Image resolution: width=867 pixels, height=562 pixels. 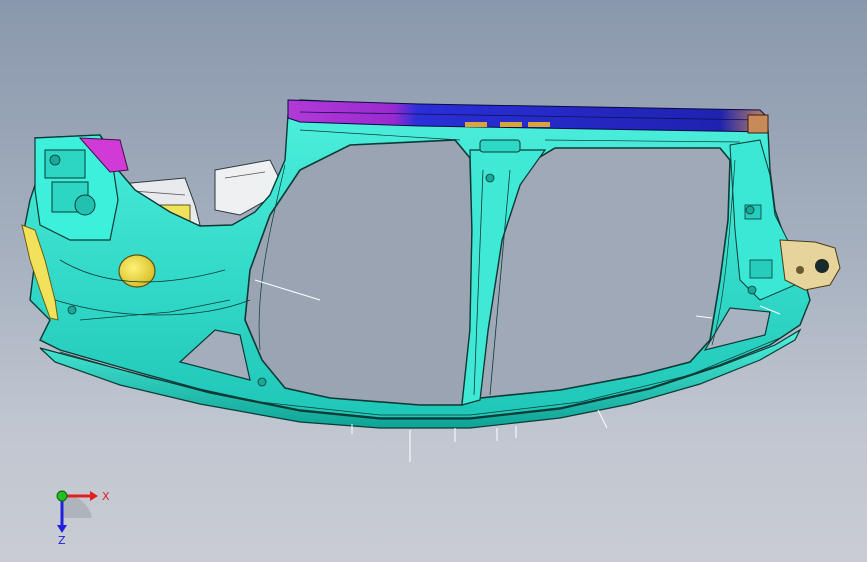 I want to click on y-axis-dot, so click(x=62, y=496).